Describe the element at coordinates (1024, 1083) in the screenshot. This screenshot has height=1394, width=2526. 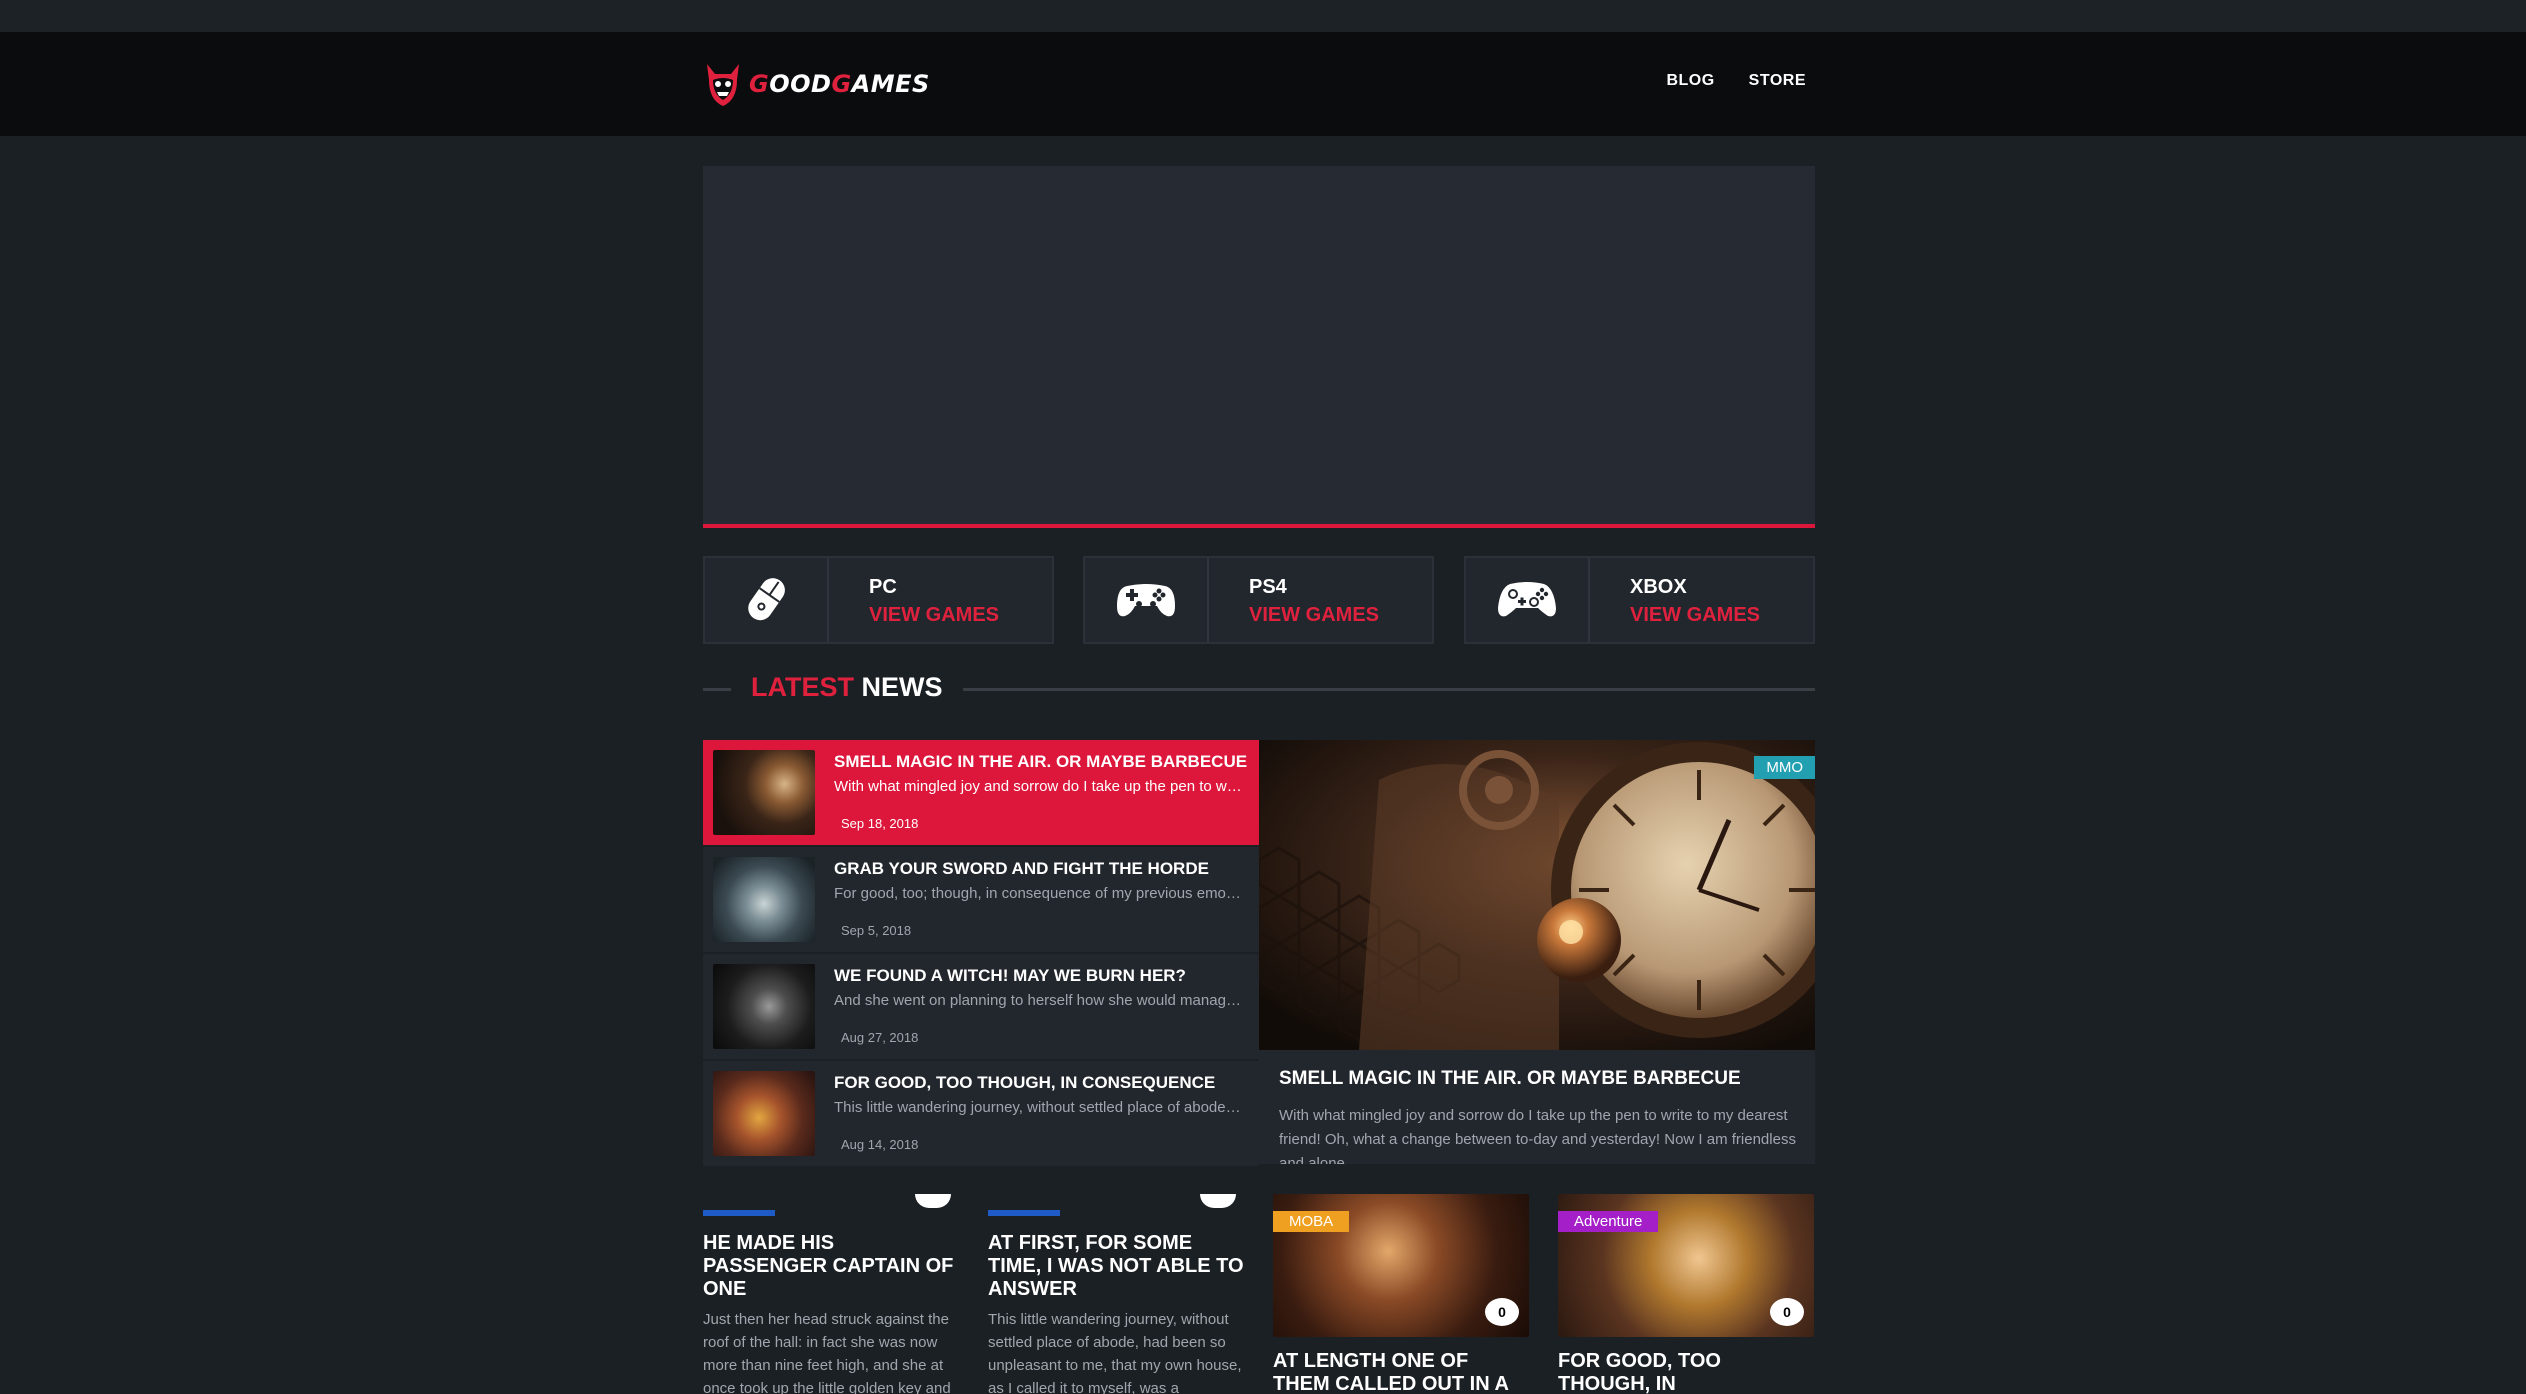
I see `news-title: FOR GOOD, TOO THOUGH, IN CONSEQUENCE` at that location.